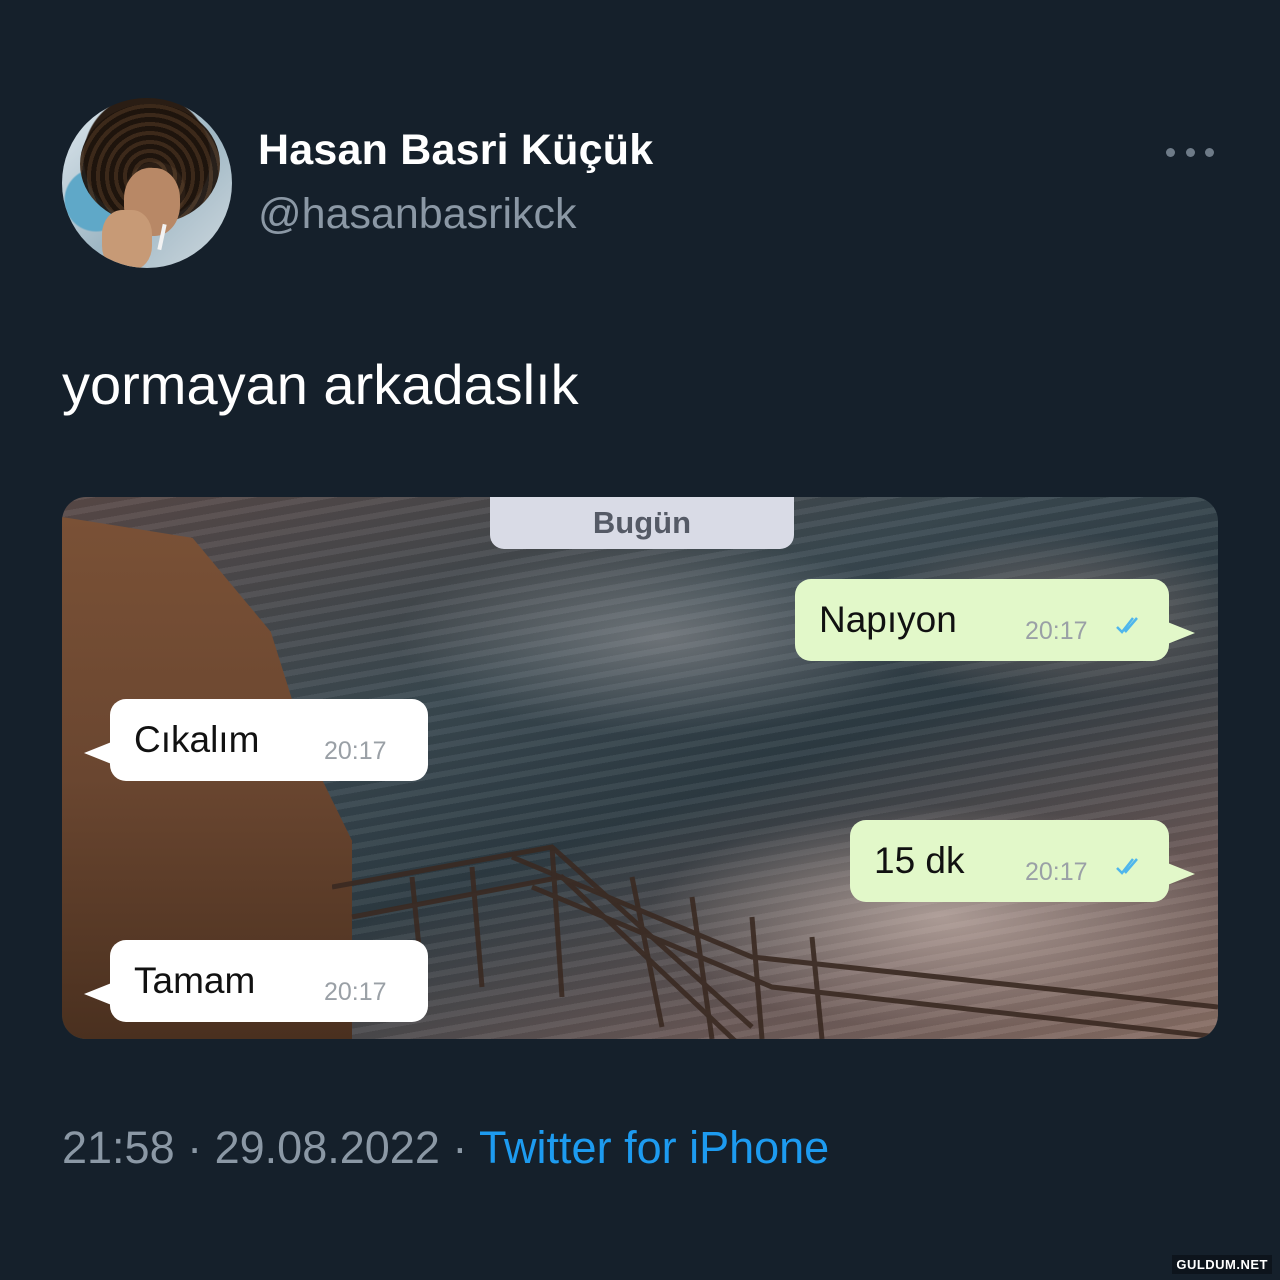 This screenshot has width=1280, height=1280. I want to click on tweet-text: yormayan arkadaslık, so click(320, 384).